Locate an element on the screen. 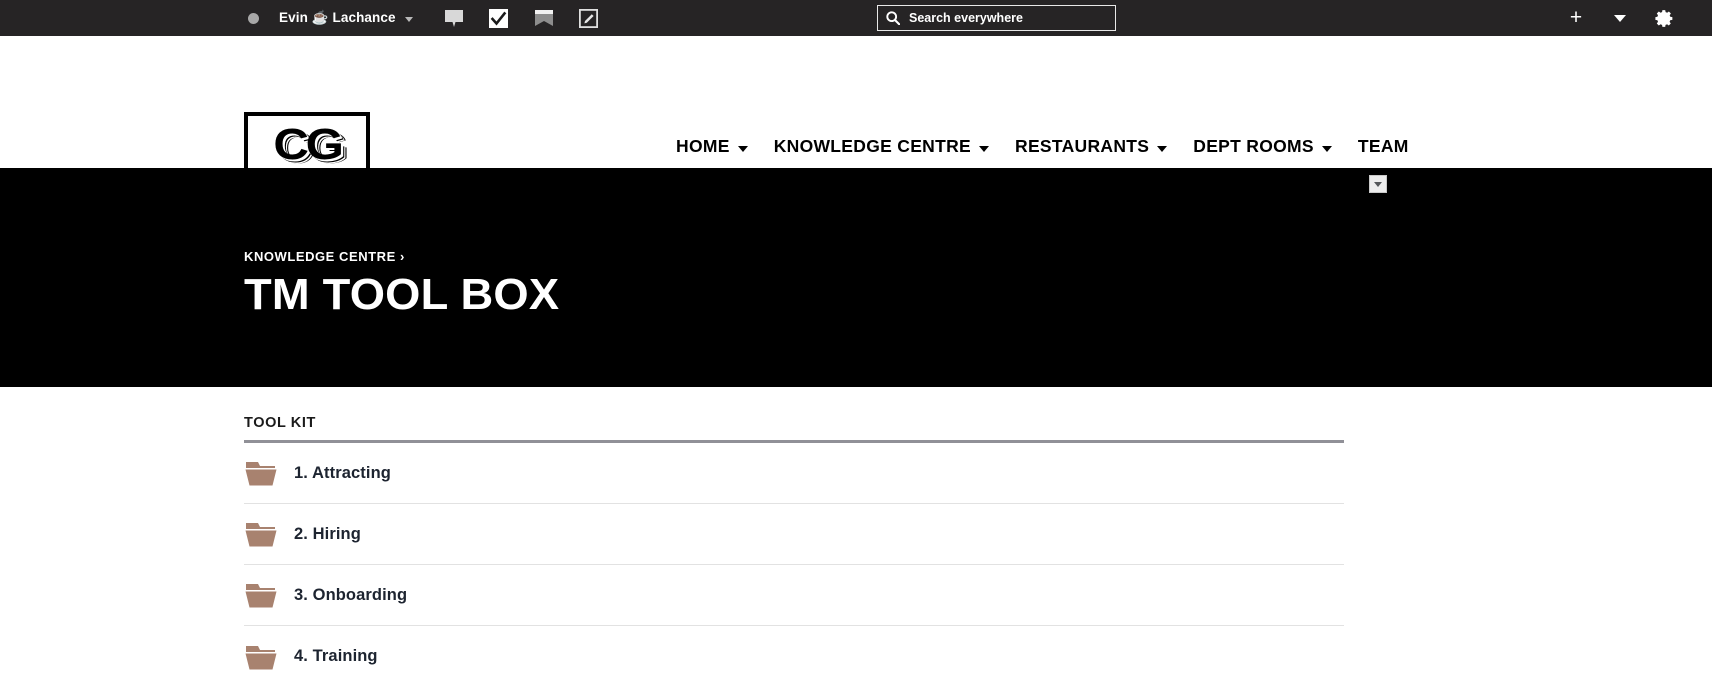  nav-item-home: HOME is located at coordinates (712, 146).